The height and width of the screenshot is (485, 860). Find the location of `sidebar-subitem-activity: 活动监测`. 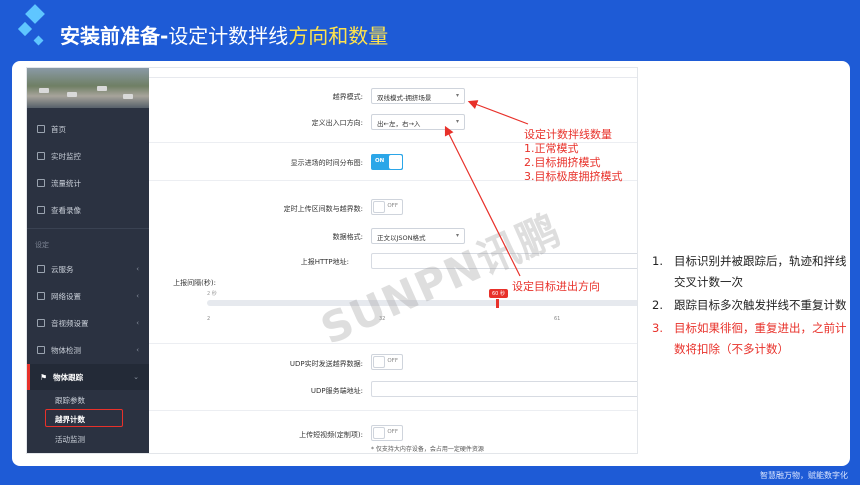

sidebar-subitem-activity: 活动监测 is located at coordinates (70, 439).